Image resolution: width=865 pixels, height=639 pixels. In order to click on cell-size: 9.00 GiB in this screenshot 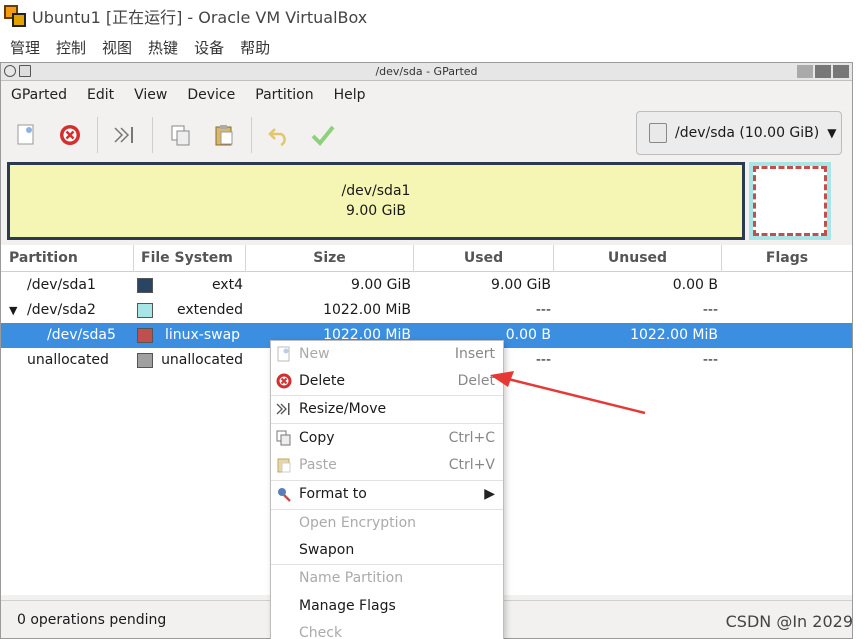, I will do `click(381, 285)`.